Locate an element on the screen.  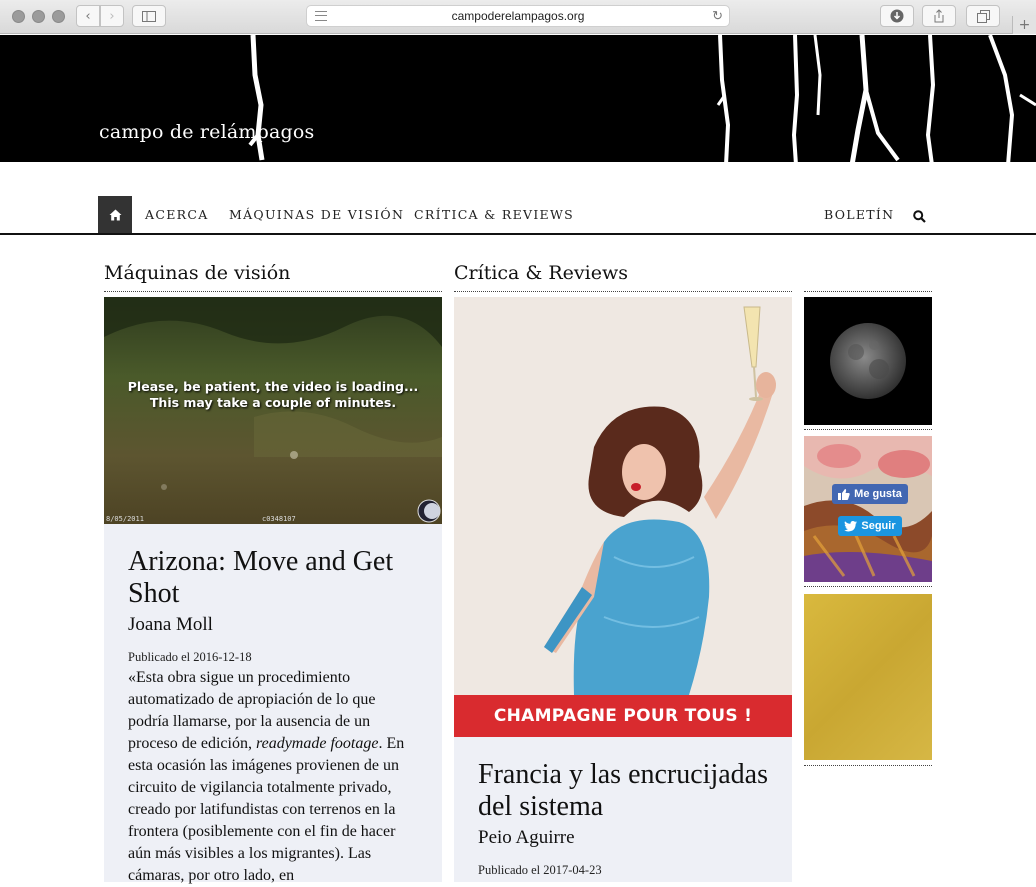
search-button is located at coordinates (919, 217).